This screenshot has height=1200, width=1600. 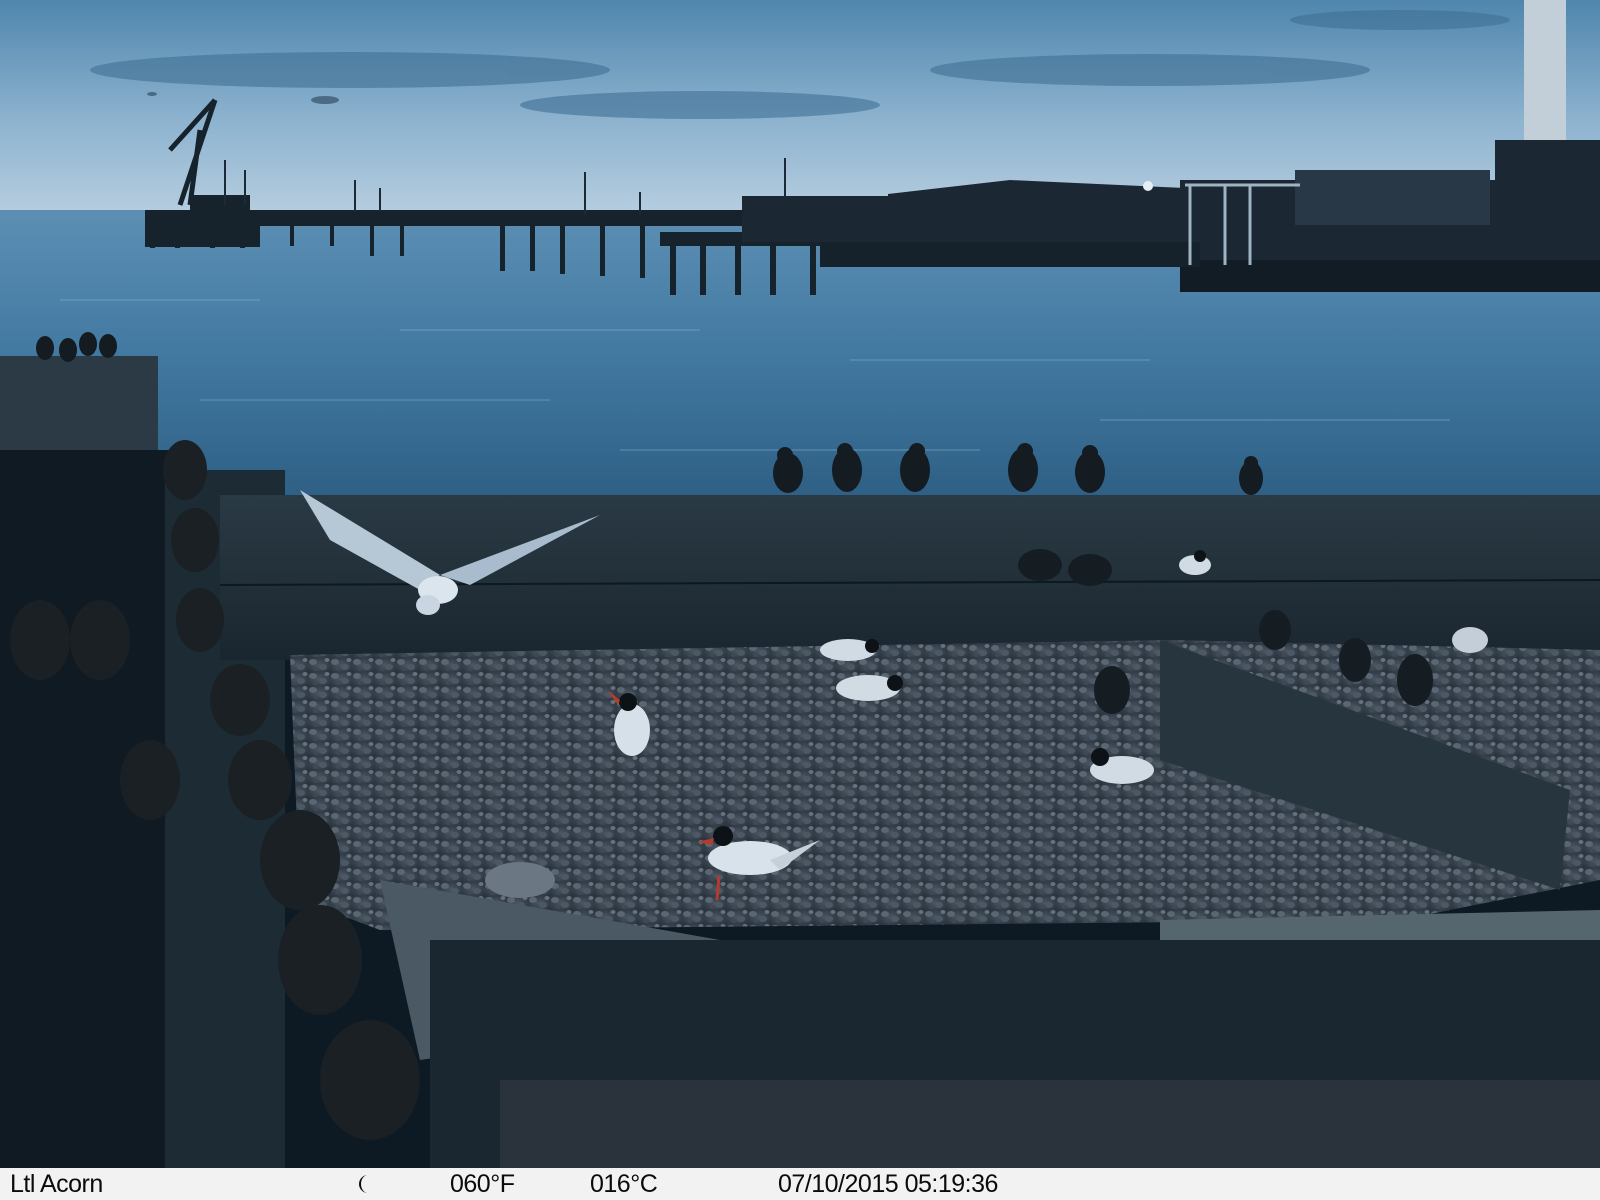 What do you see at coordinates (482, 1184) in the screenshot?
I see `temperature-fahrenheit: 060°F` at bounding box center [482, 1184].